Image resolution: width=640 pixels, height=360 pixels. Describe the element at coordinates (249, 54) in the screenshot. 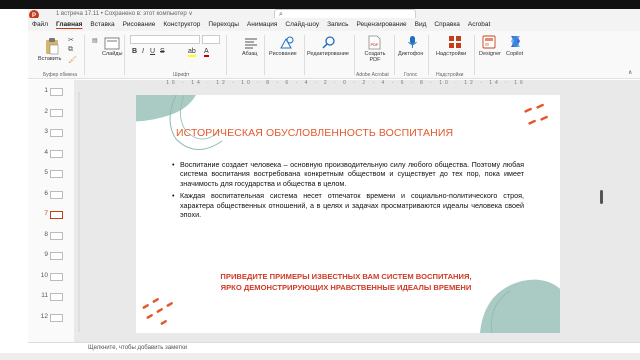

I see `paragraph-button: Абзац` at that location.